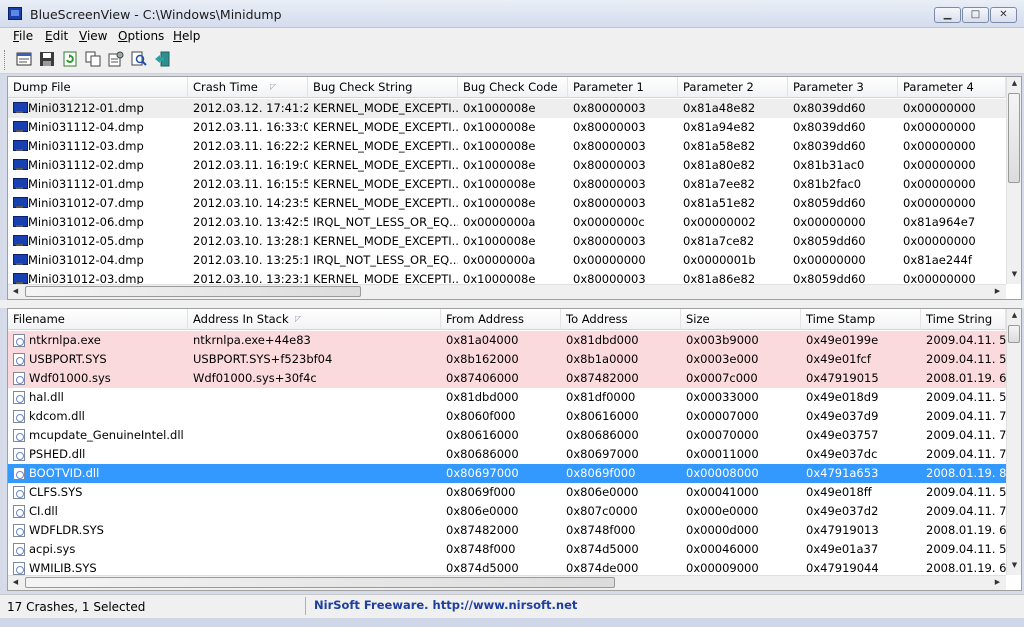  Describe the element at coordinates (501, 319) in the screenshot. I see `col-from-address: From Address` at that location.